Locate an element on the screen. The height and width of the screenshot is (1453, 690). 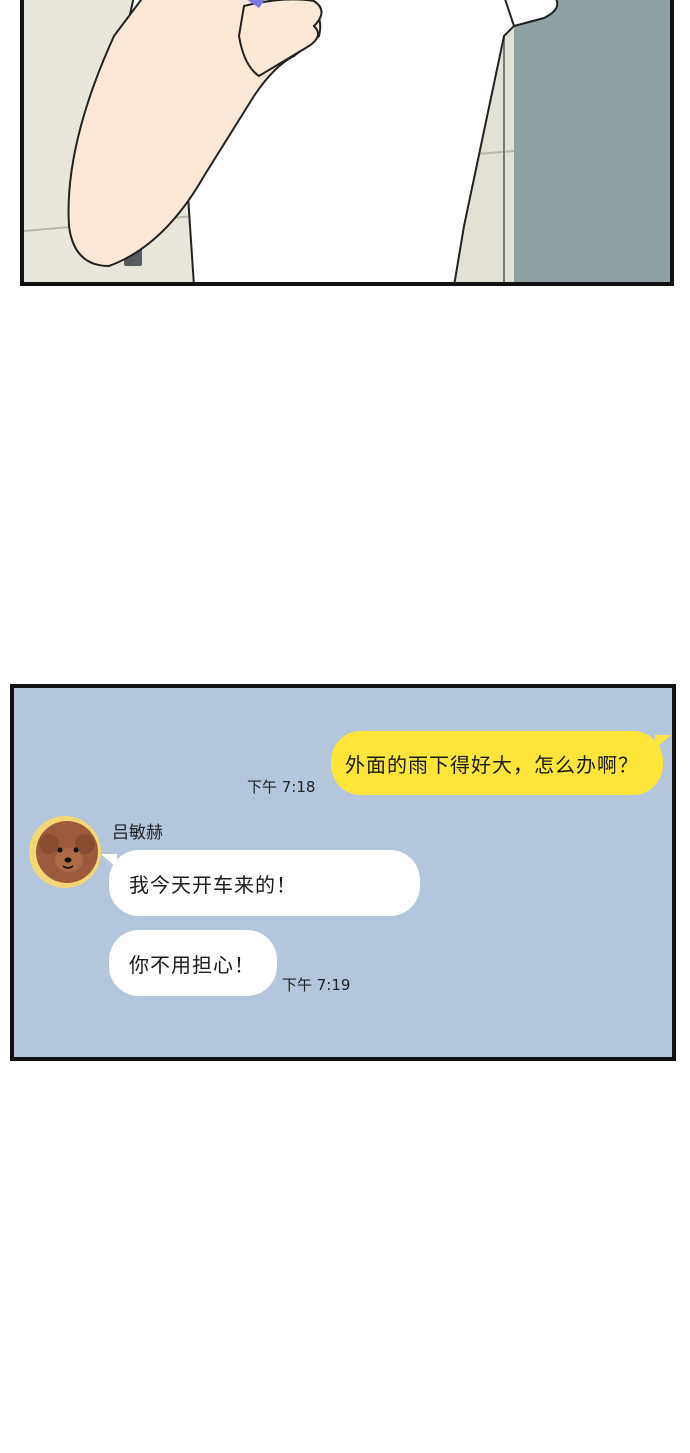
received-message-text: 我今天开车来的！ is located at coordinates (213, 884).